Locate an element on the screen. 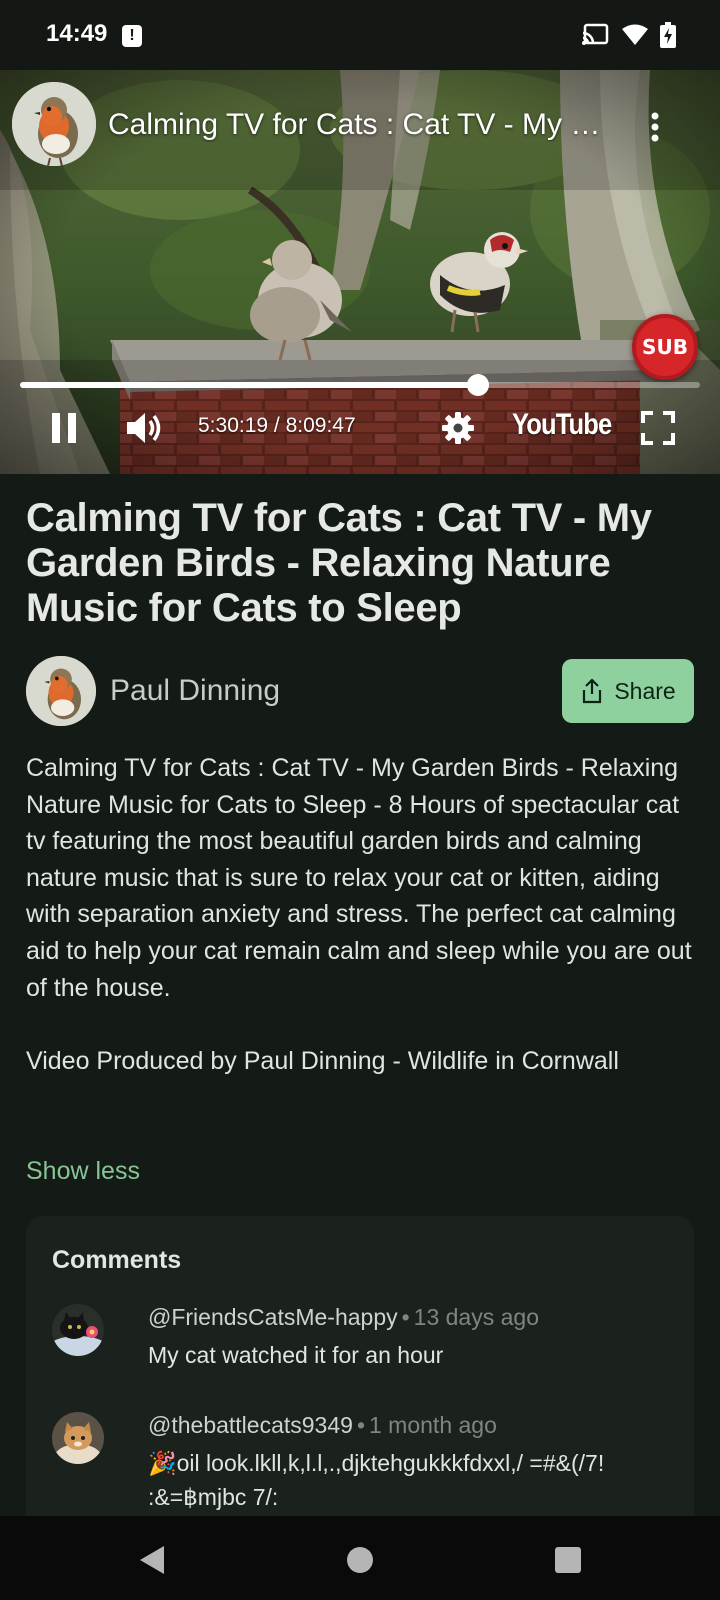  comment-time: 13 days ago is located at coordinates (476, 1317).